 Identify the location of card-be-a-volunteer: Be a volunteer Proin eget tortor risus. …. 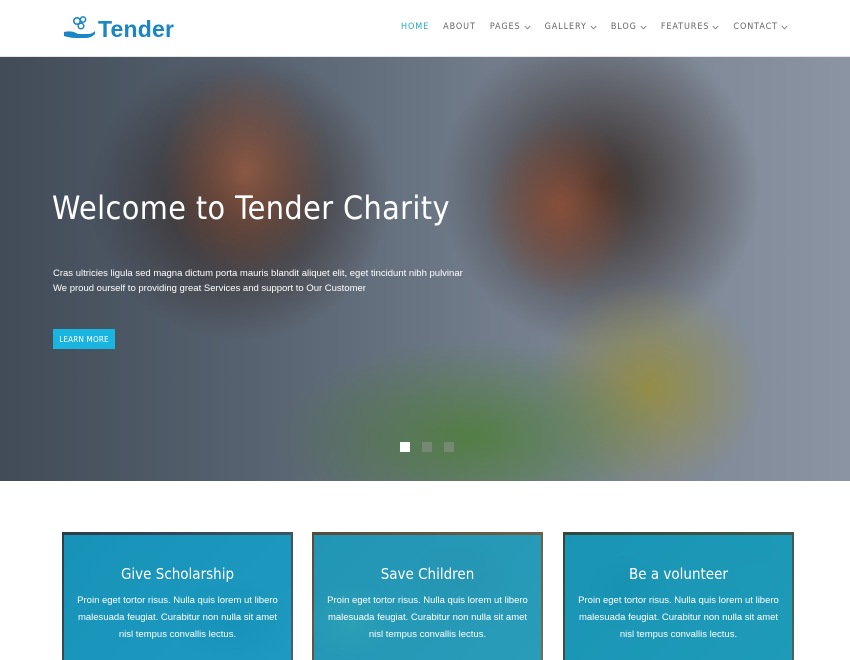
(678, 596).